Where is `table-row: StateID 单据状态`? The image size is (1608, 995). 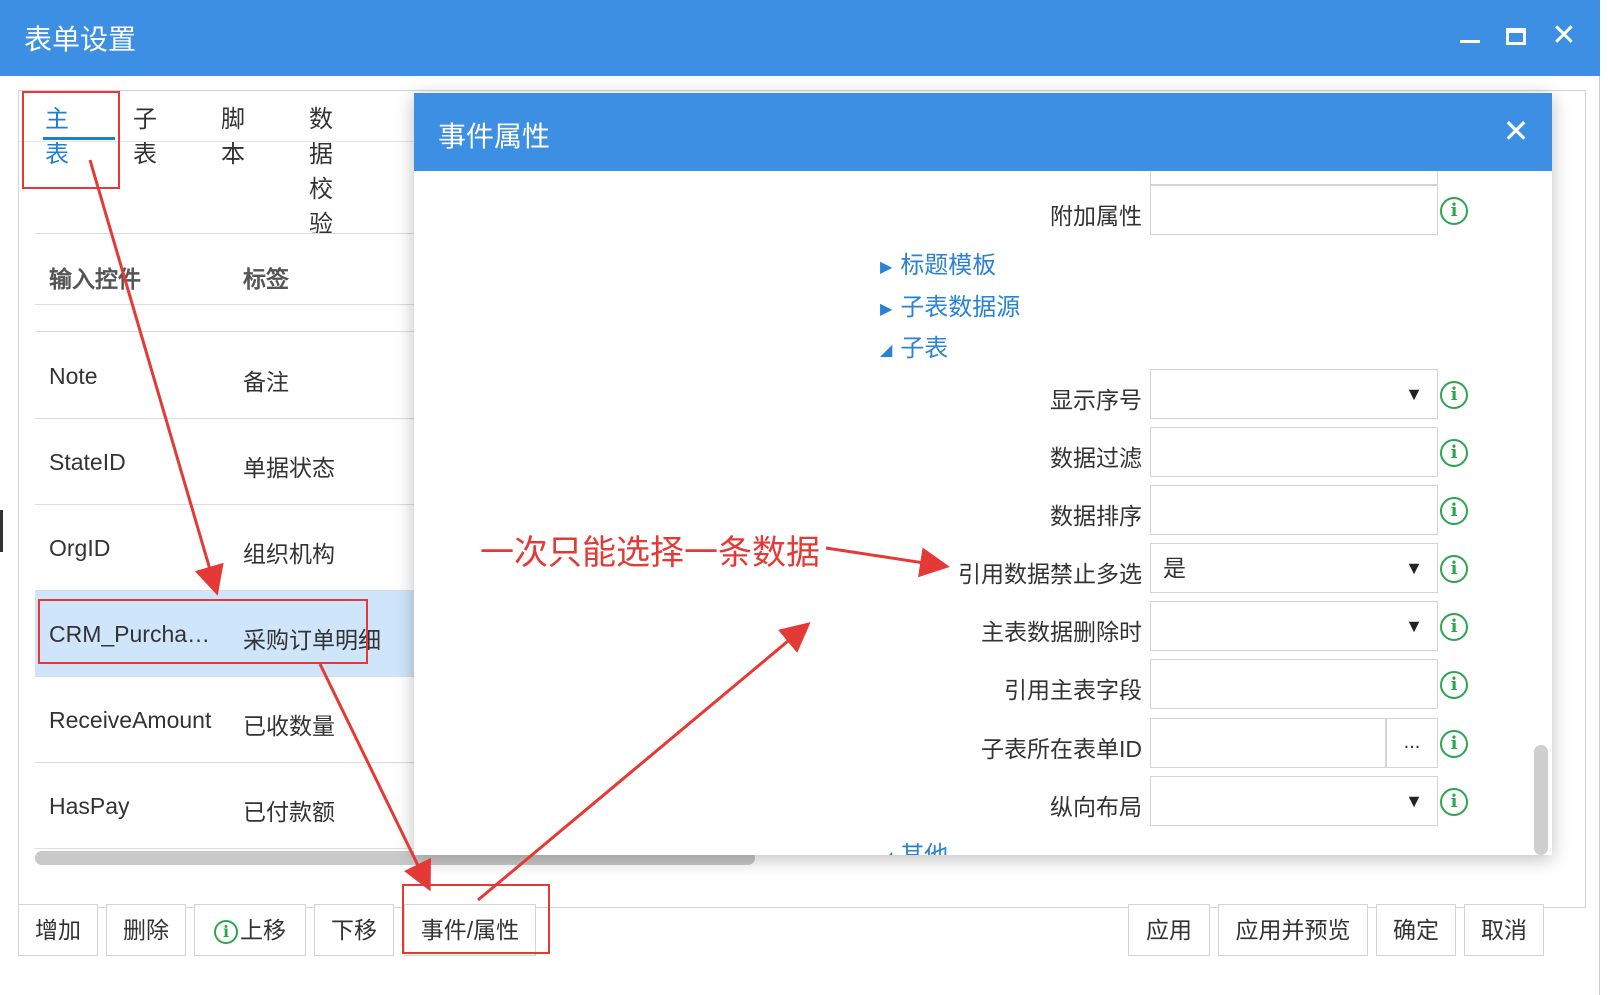
table-row: StateID 单据状态 is located at coordinates (225, 462).